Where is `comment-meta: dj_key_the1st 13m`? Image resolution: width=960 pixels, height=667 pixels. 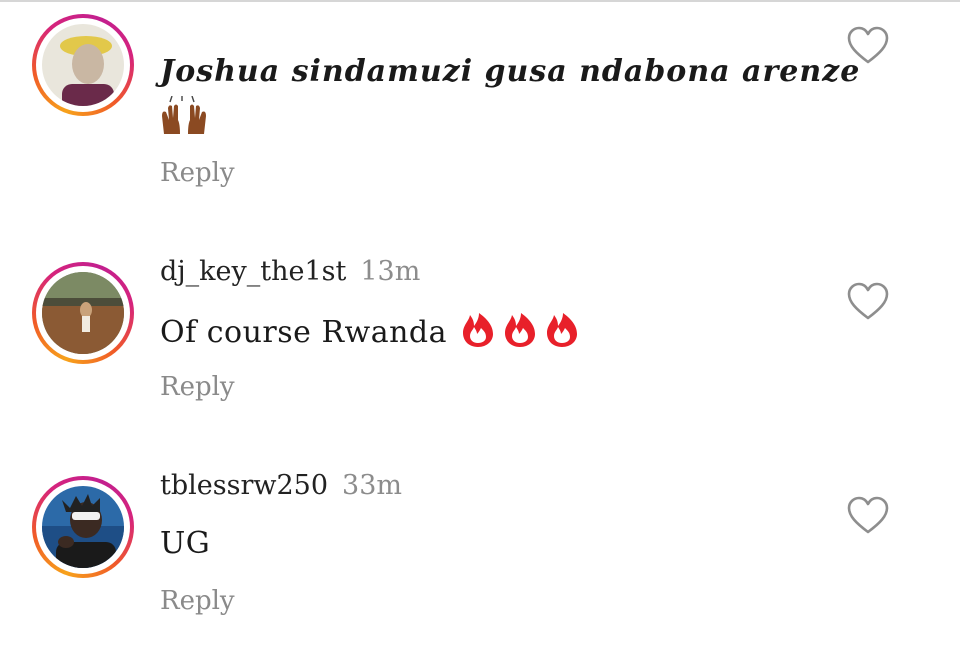 comment-meta: dj_key_the1st 13m is located at coordinates (290, 271).